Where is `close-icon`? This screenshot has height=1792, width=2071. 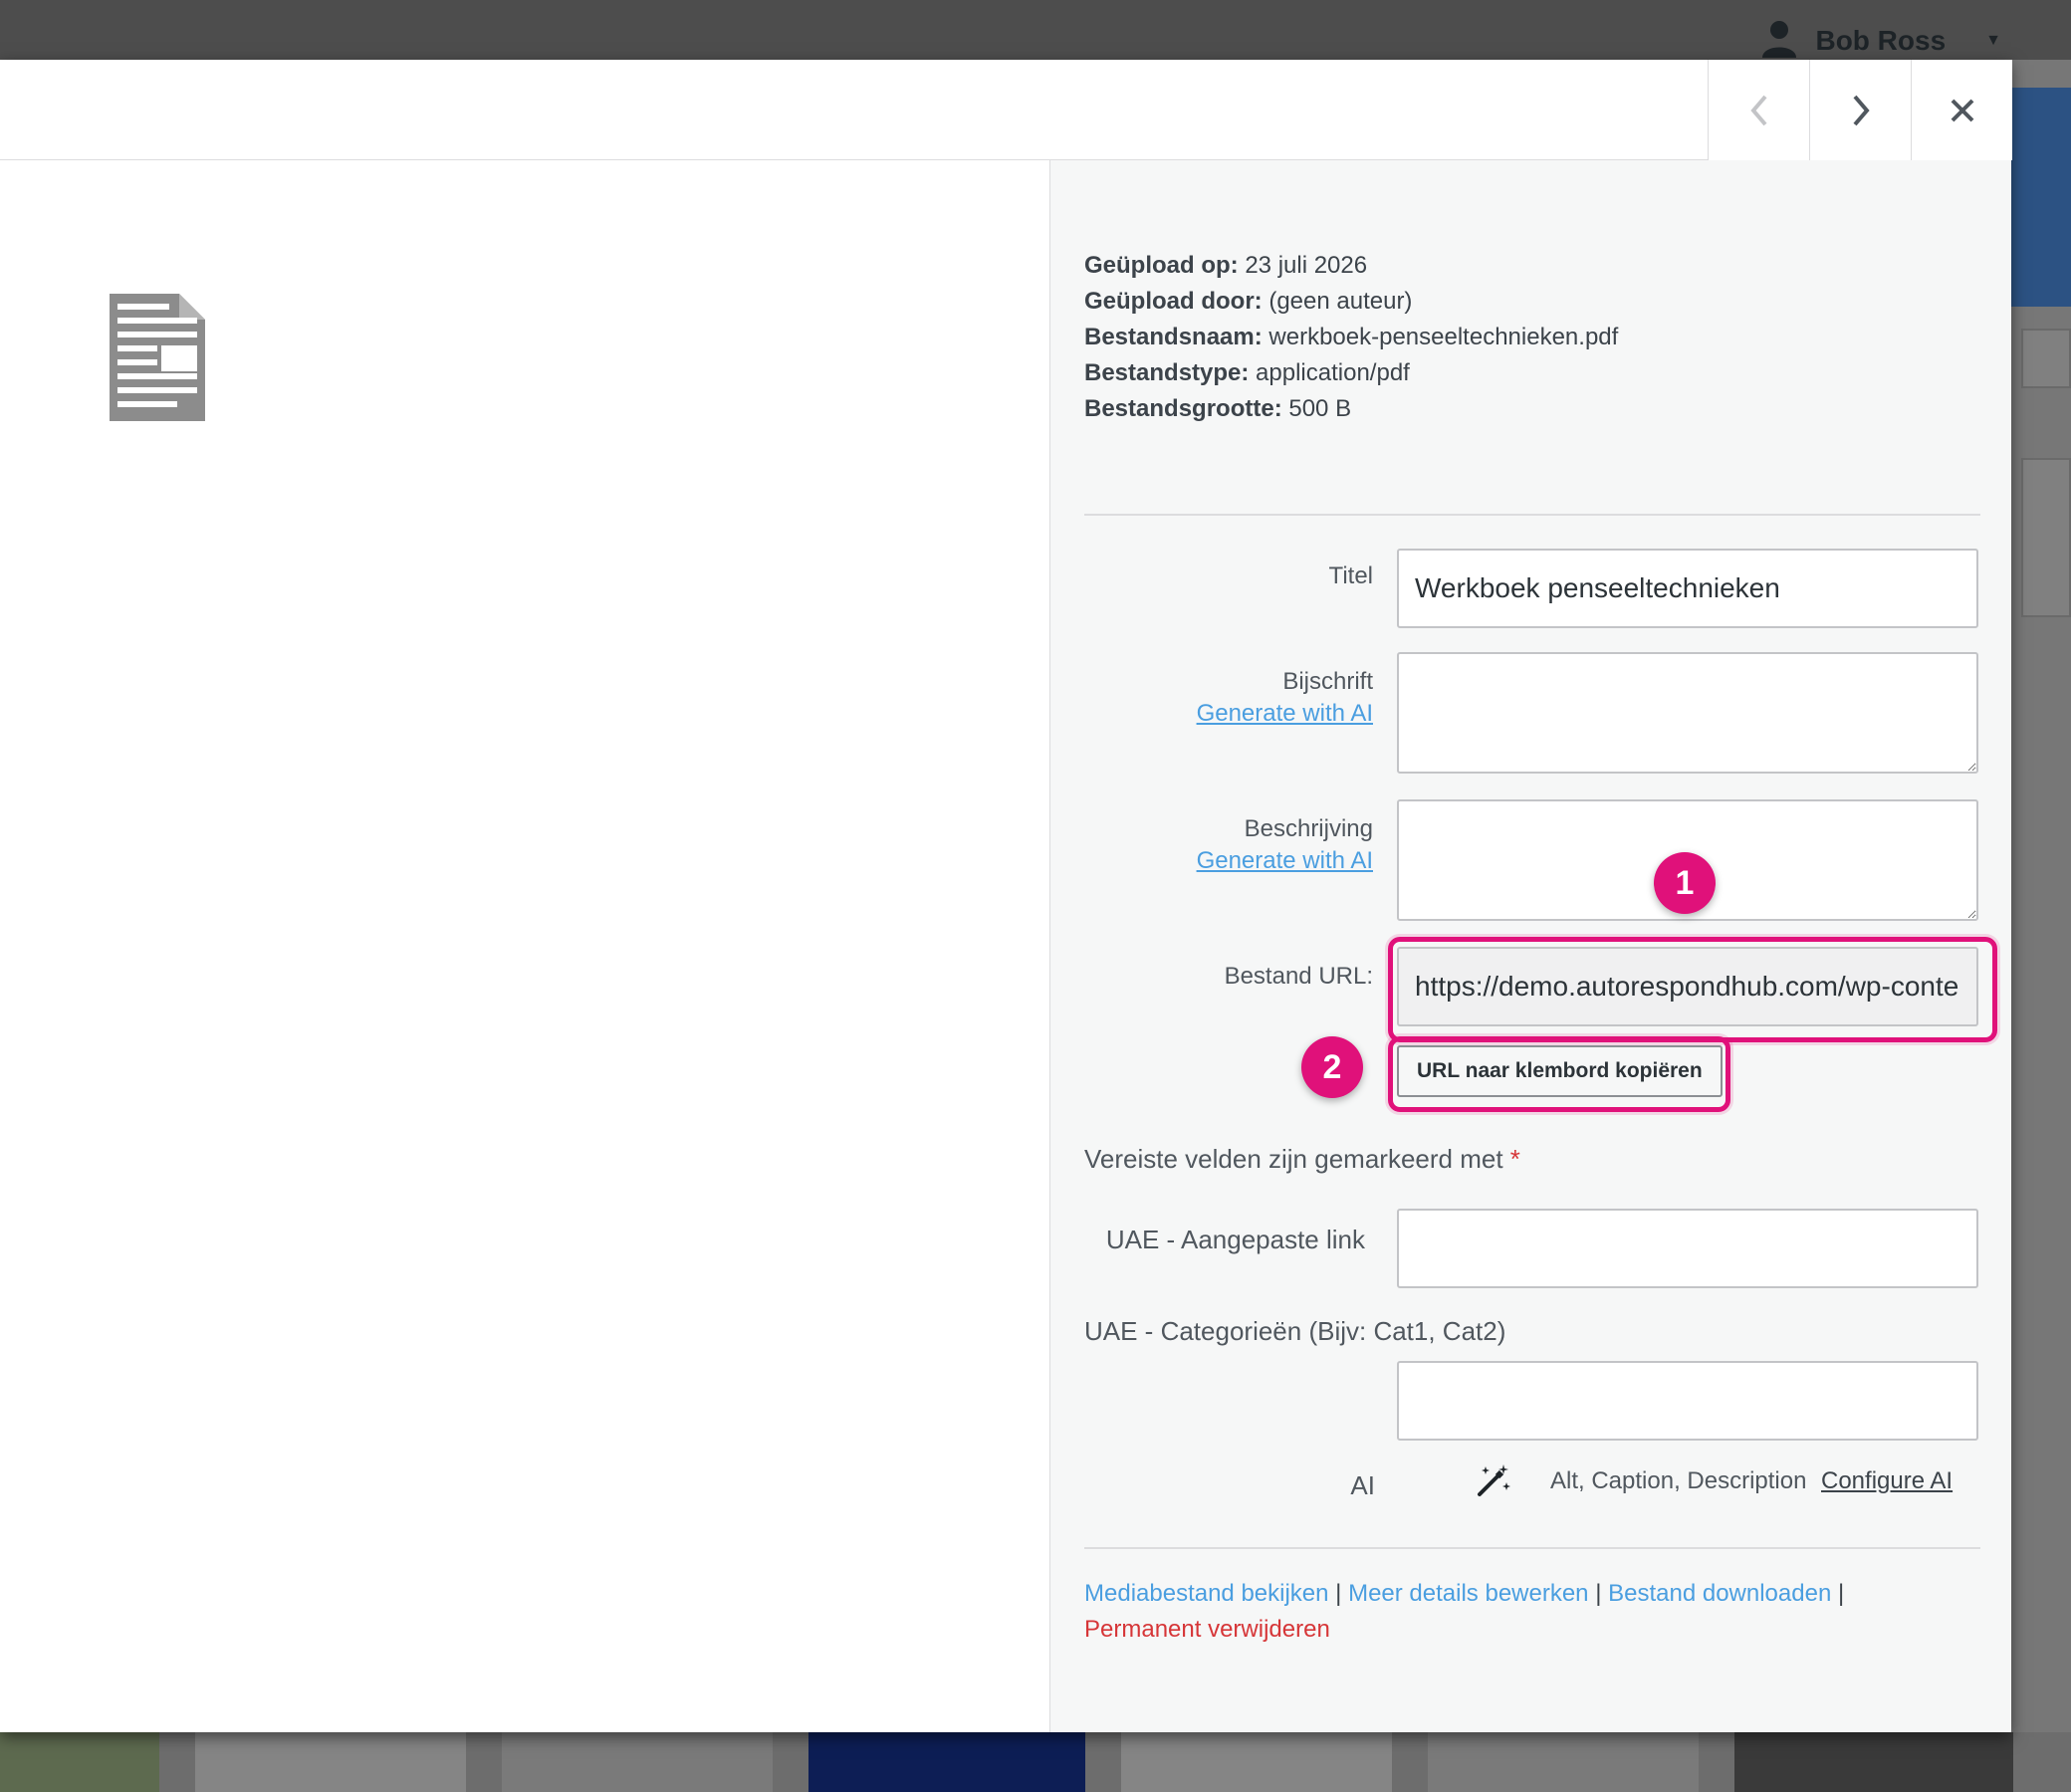
close-icon is located at coordinates (1962, 110).